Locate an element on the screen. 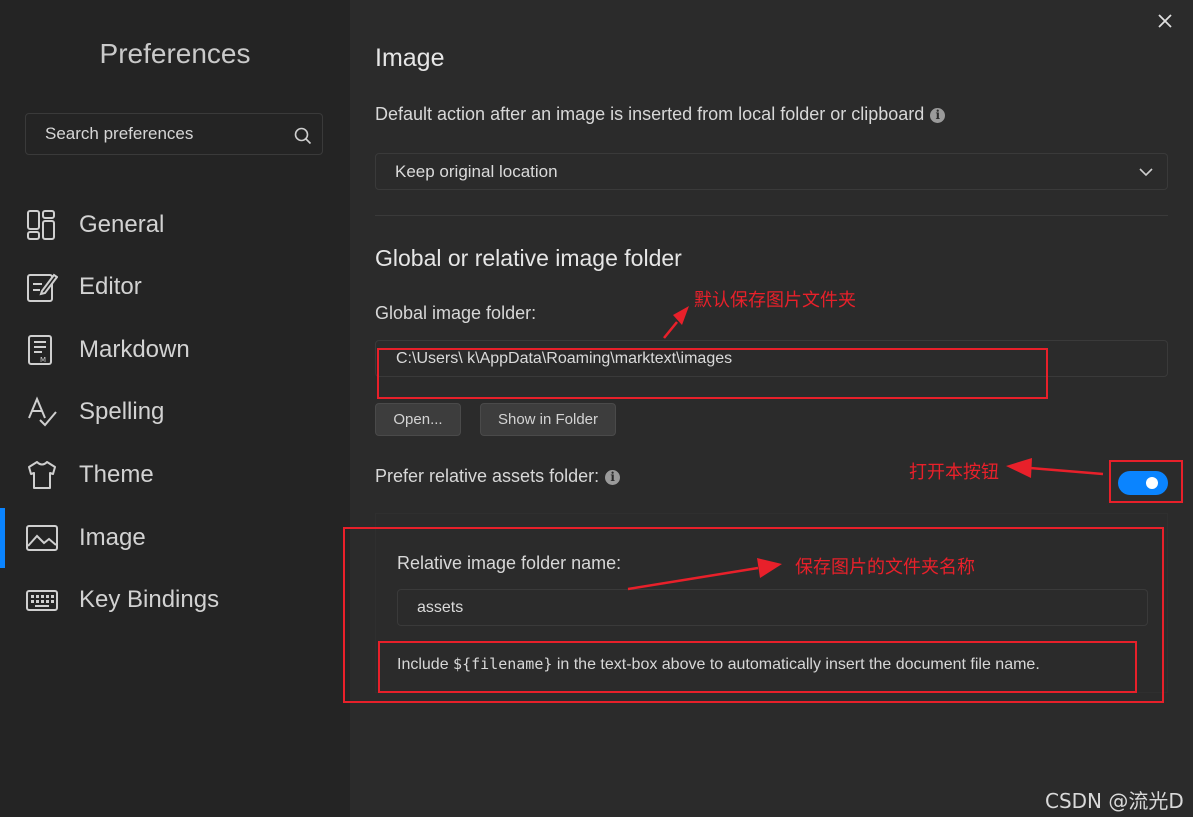 This screenshot has height=817, width=1193. show-in-folder-button: Show in Folder is located at coordinates (548, 419).